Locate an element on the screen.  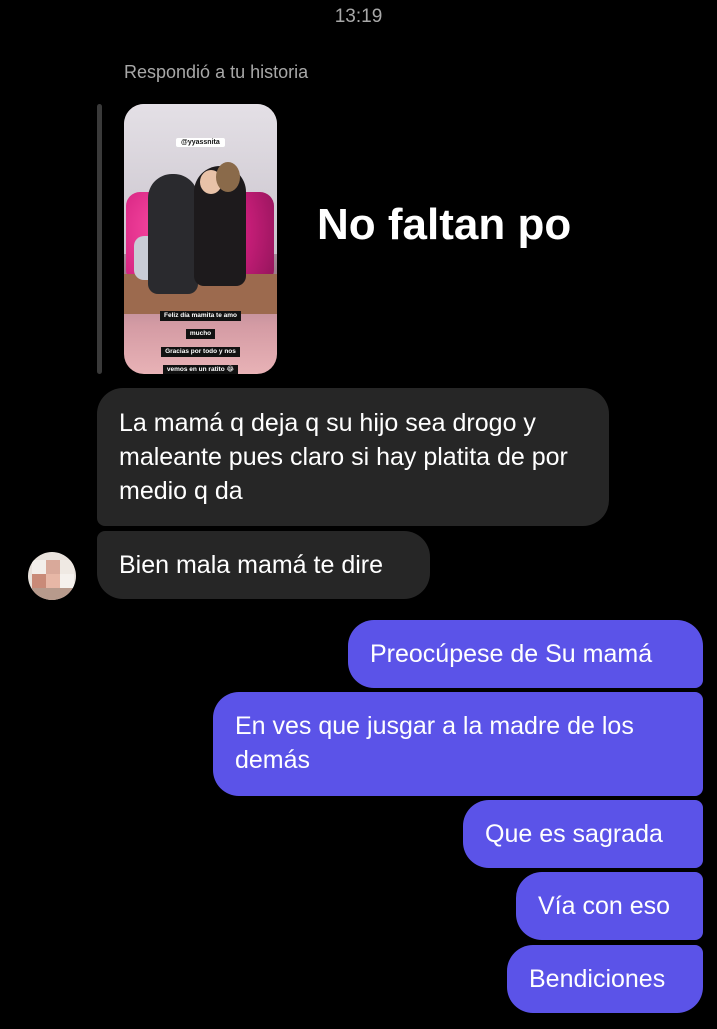
sender-avatar is located at coordinates (52, 576).